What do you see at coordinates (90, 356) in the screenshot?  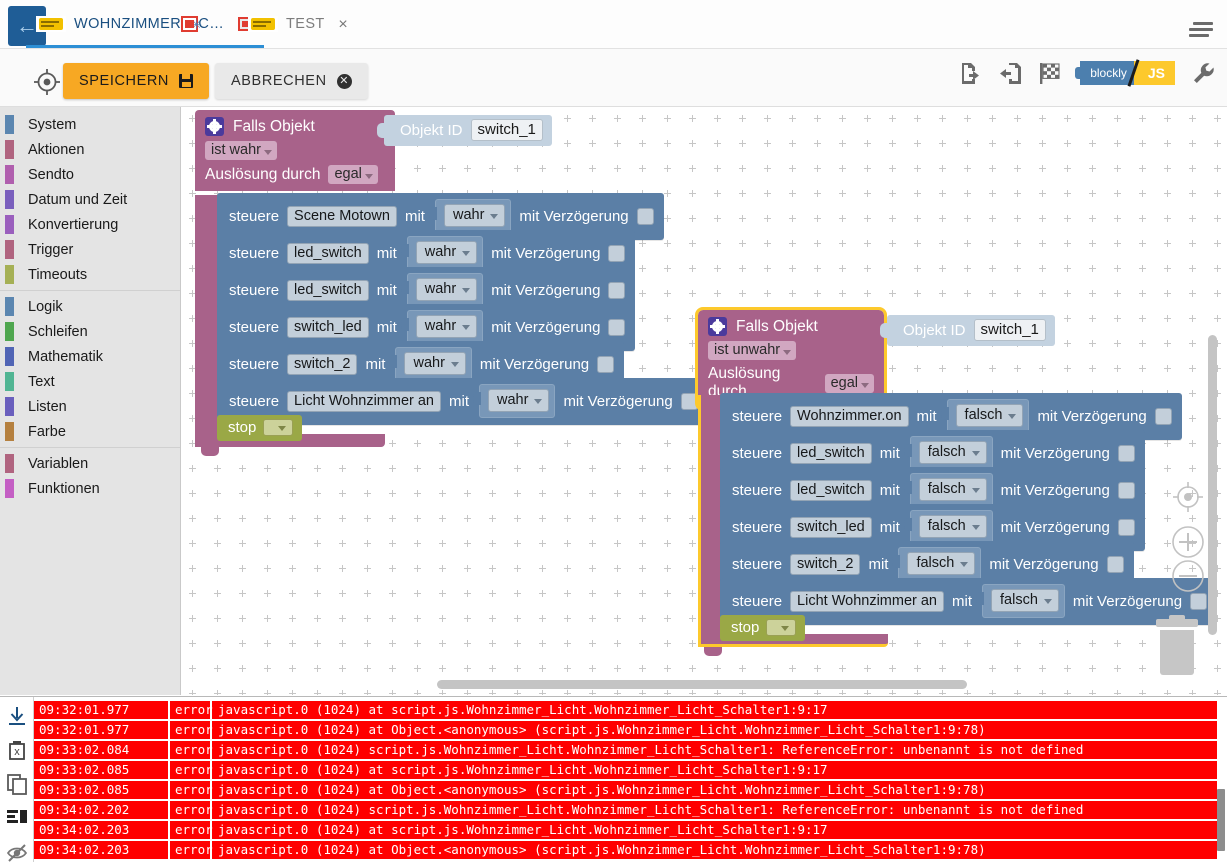 I see `sidebar-item-mathematik: Mathematik` at bounding box center [90, 356].